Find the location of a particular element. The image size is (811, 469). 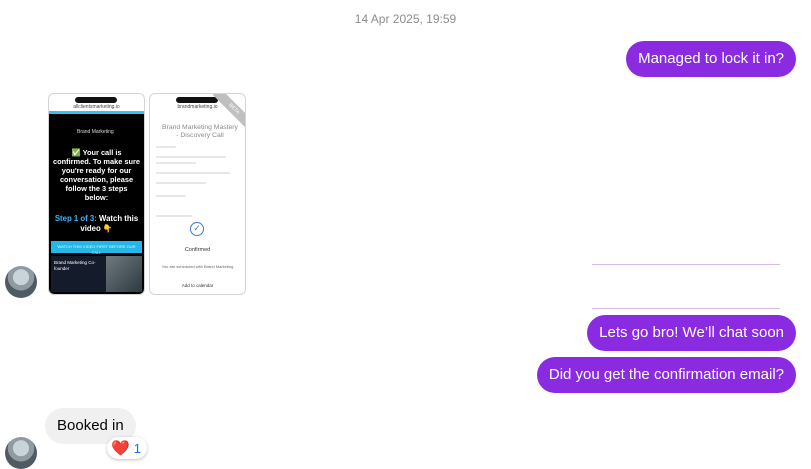

check-circle-icon: ✓ is located at coordinates (197, 229).